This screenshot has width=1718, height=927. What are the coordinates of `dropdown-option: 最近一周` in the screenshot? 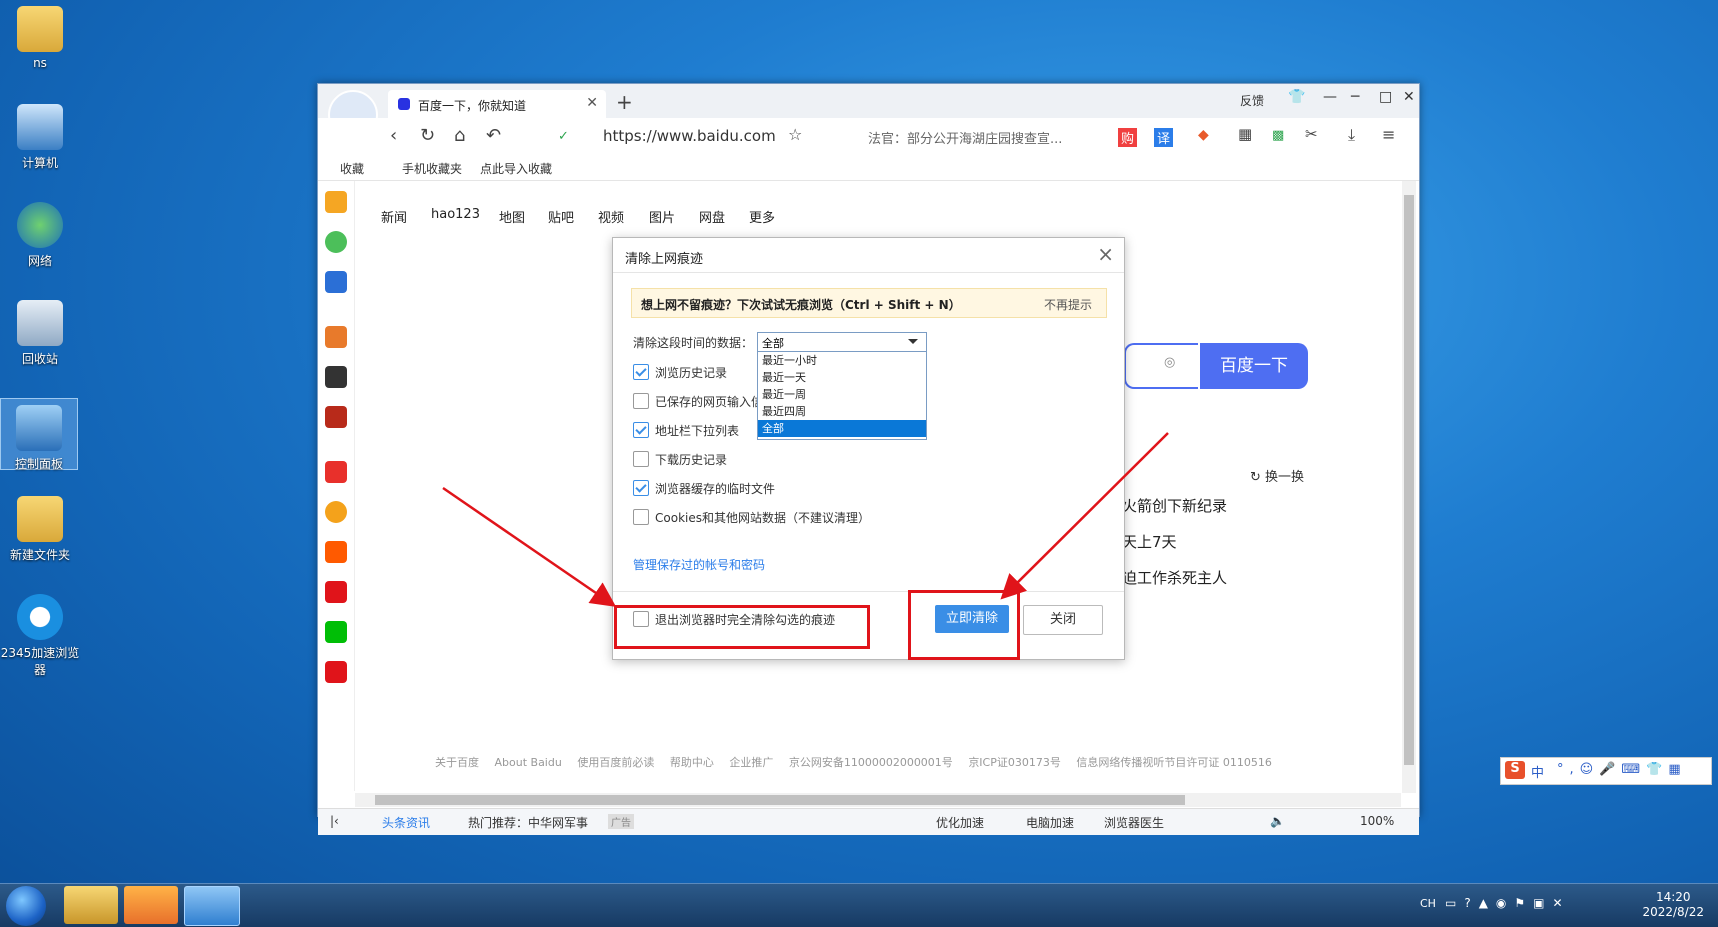 It's located at (842, 394).